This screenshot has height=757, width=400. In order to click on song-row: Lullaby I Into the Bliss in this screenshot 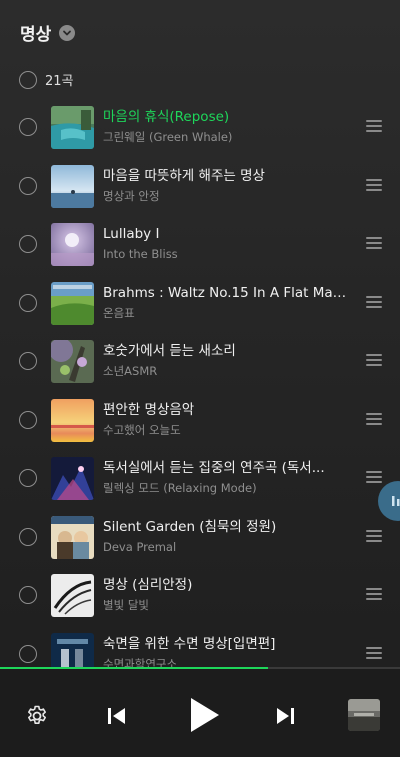, I will do `click(200, 244)`.